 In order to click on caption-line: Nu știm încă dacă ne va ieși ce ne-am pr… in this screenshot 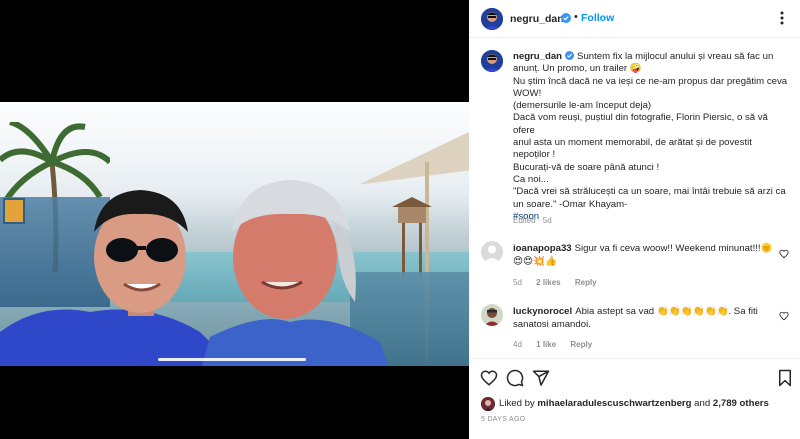, I will do `click(650, 81)`.